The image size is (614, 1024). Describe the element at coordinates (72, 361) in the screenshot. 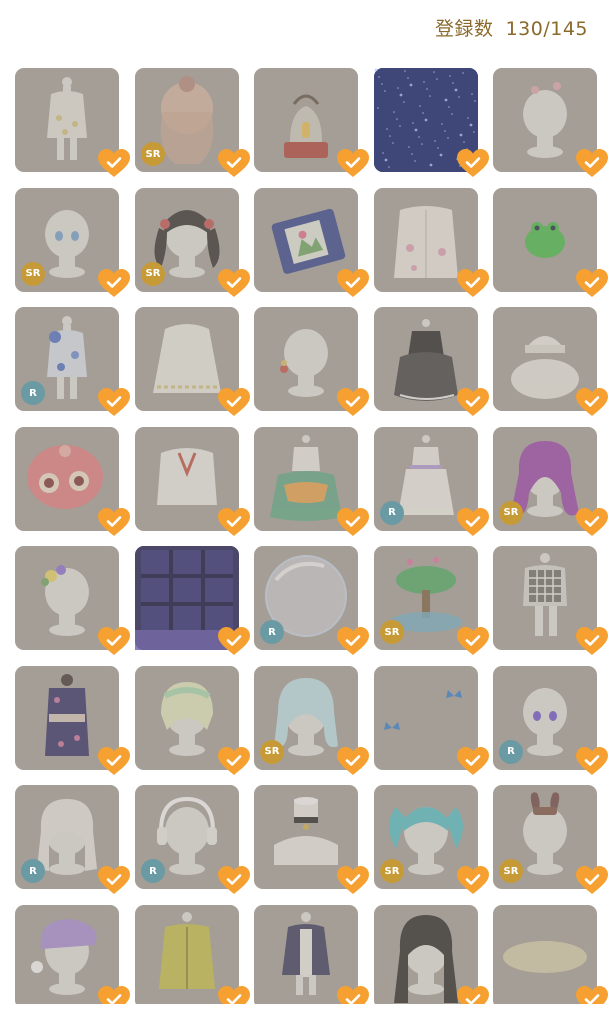

I see `collection-item-blue-floral-outfit: R` at that location.